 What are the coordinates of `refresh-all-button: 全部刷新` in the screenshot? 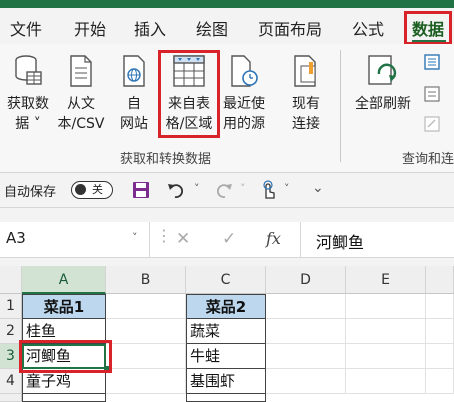 It's located at (383, 84).